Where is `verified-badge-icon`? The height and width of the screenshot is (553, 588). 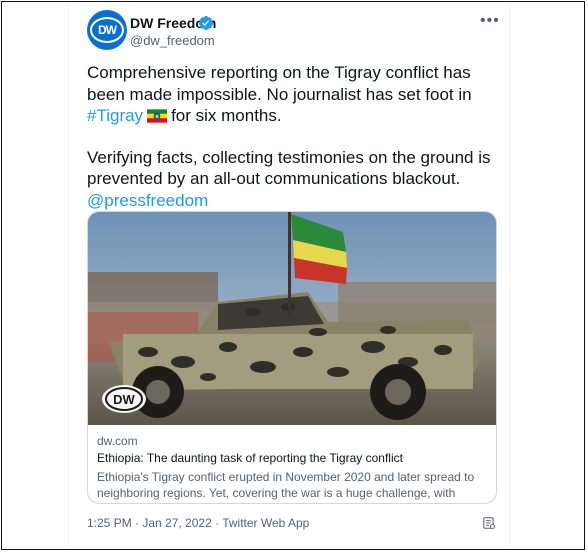 verified-badge-icon is located at coordinates (205, 23).